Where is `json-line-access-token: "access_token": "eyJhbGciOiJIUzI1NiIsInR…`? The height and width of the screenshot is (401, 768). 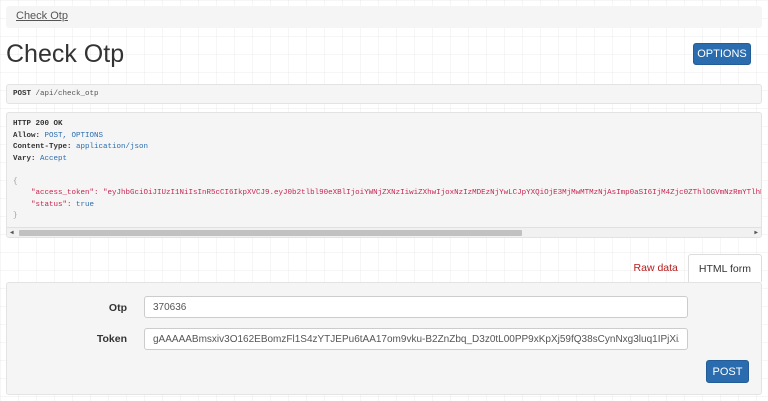 json-line-access-token: "access_token": "eyJhbGciOiJIUzI1NiIsInR… is located at coordinates (387, 194).